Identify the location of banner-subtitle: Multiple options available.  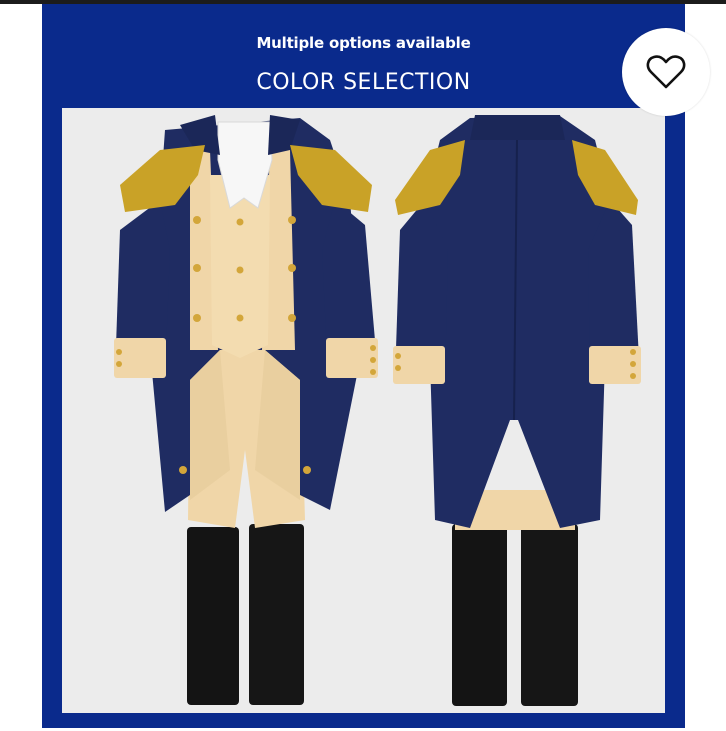
(363, 43).